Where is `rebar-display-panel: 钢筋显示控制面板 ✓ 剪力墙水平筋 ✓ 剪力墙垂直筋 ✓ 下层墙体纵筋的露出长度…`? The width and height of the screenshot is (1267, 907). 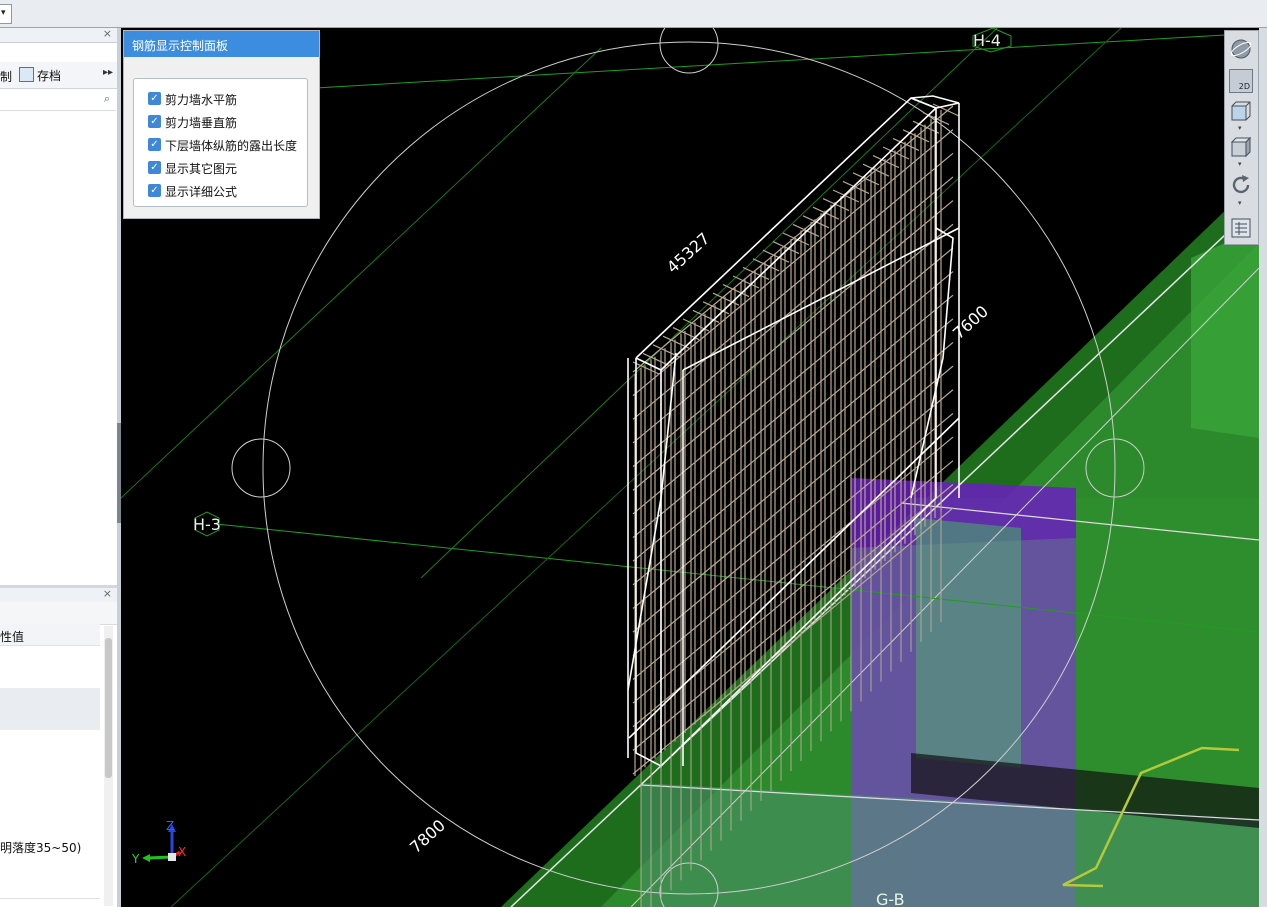 rebar-display-panel: 钢筋显示控制面板 ✓ 剪力墙水平筋 ✓ 剪力墙垂直筋 ✓ 下层墙体纵筋的露出长度… is located at coordinates (221, 124).